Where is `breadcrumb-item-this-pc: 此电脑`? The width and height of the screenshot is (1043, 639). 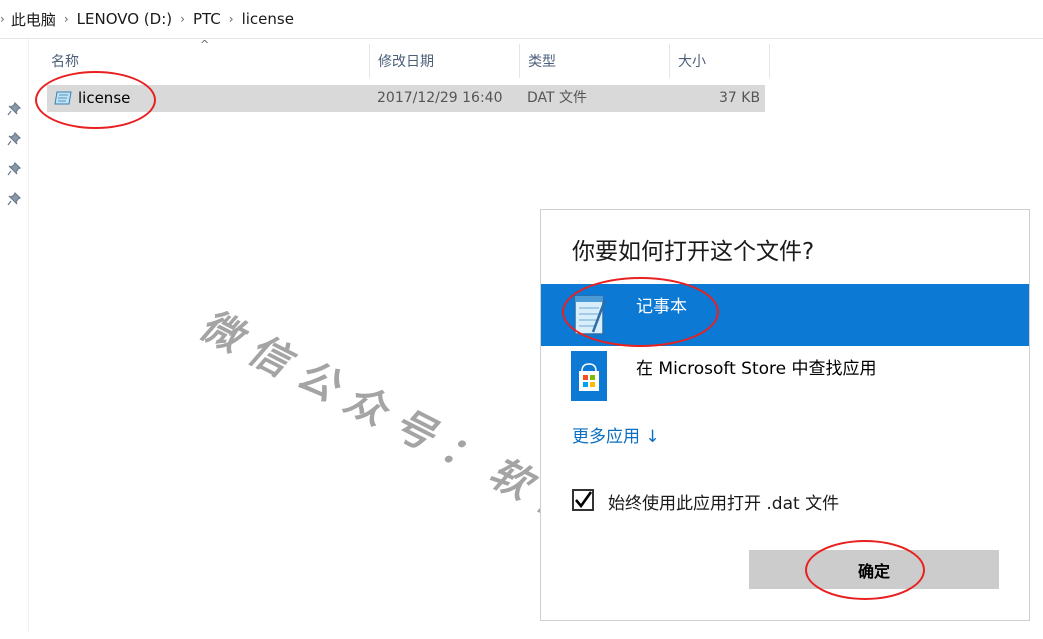 breadcrumb-item-this-pc: 此电脑 is located at coordinates (33, 19).